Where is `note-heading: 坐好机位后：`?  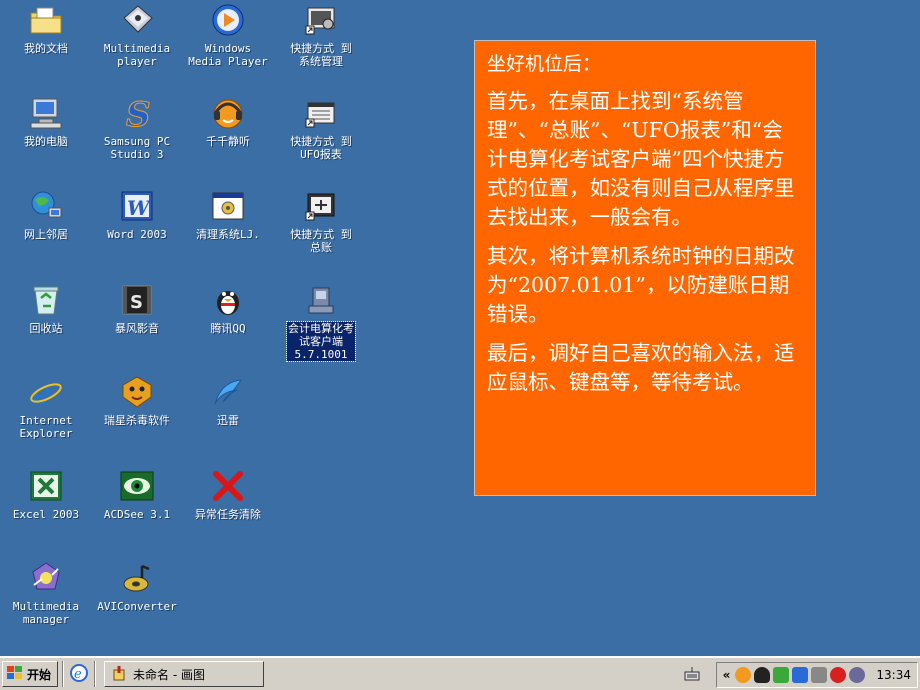 note-heading: 坐好机位后： is located at coordinates (544, 64).